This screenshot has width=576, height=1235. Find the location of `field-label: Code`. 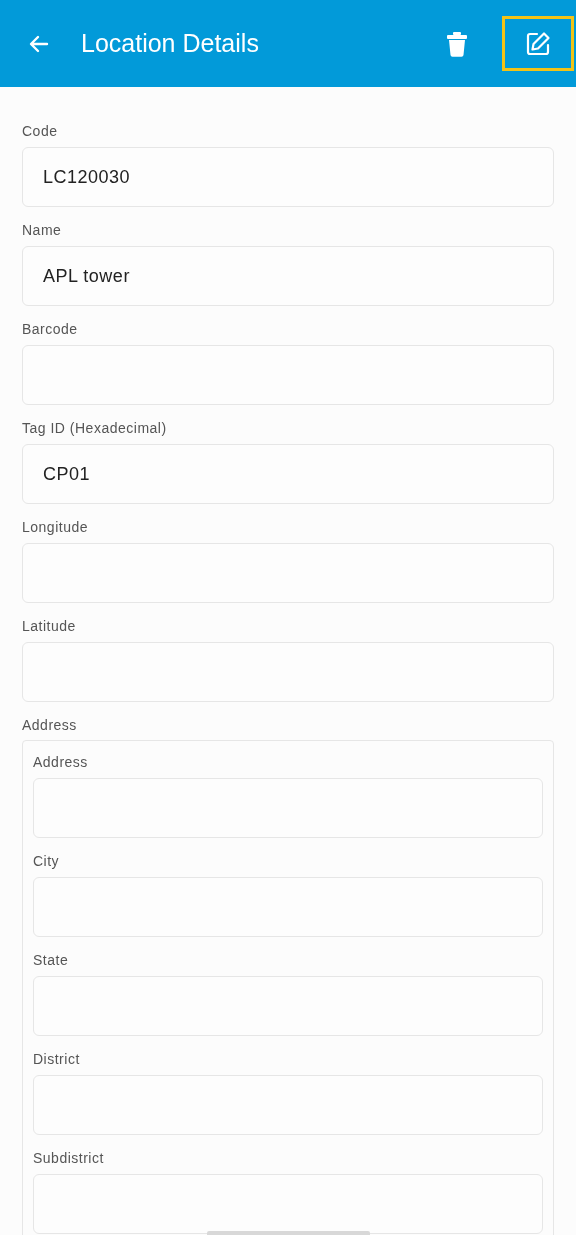

field-label: Code is located at coordinates (40, 131).